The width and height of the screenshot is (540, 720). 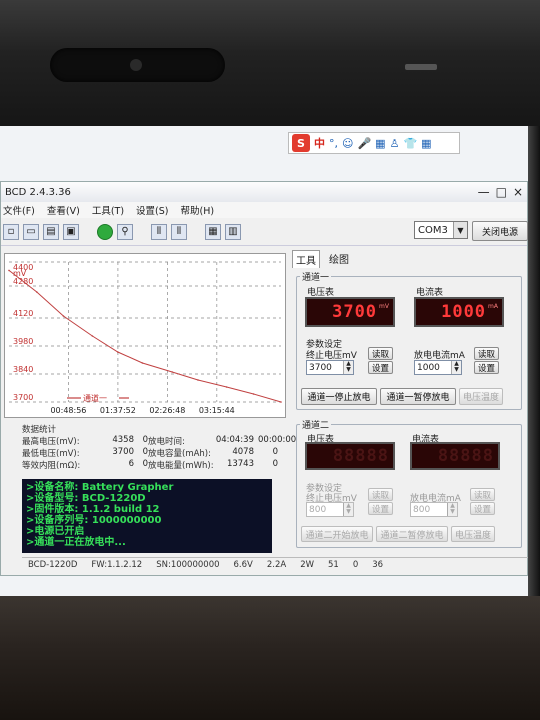 What do you see at coordinates (123, 452) in the screenshot?
I see `stat-value: 3700` at bounding box center [123, 452].